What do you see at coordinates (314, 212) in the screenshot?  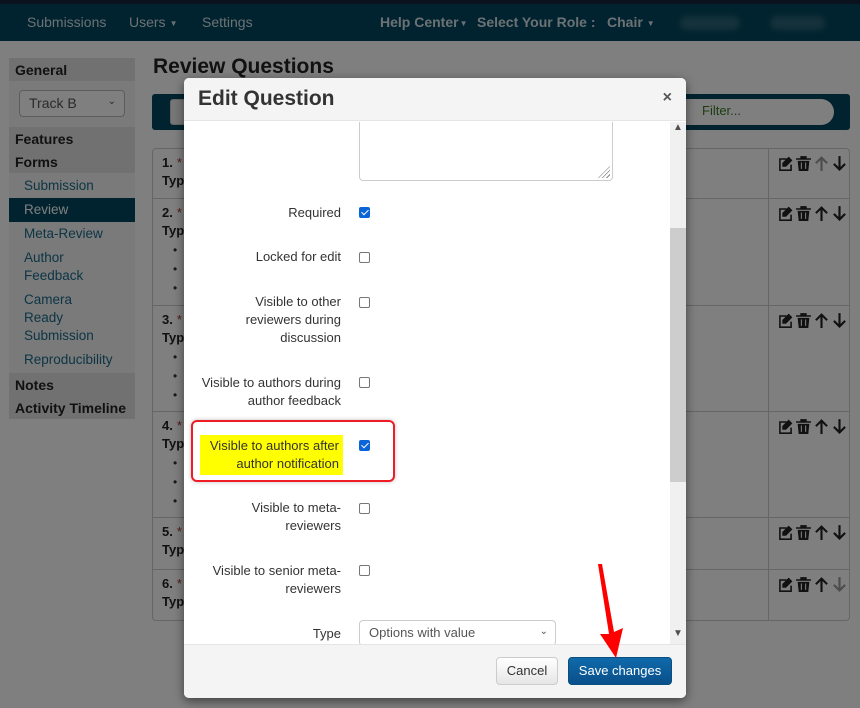 I see `required-label: Required` at bounding box center [314, 212].